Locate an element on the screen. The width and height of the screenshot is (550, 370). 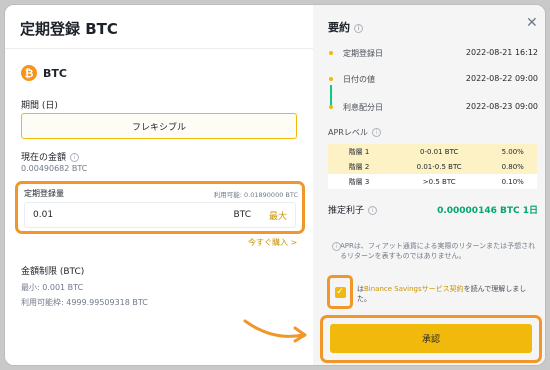
table-row: 階層 3 >0.5 BTC 0.10% is located at coordinates (432, 181).